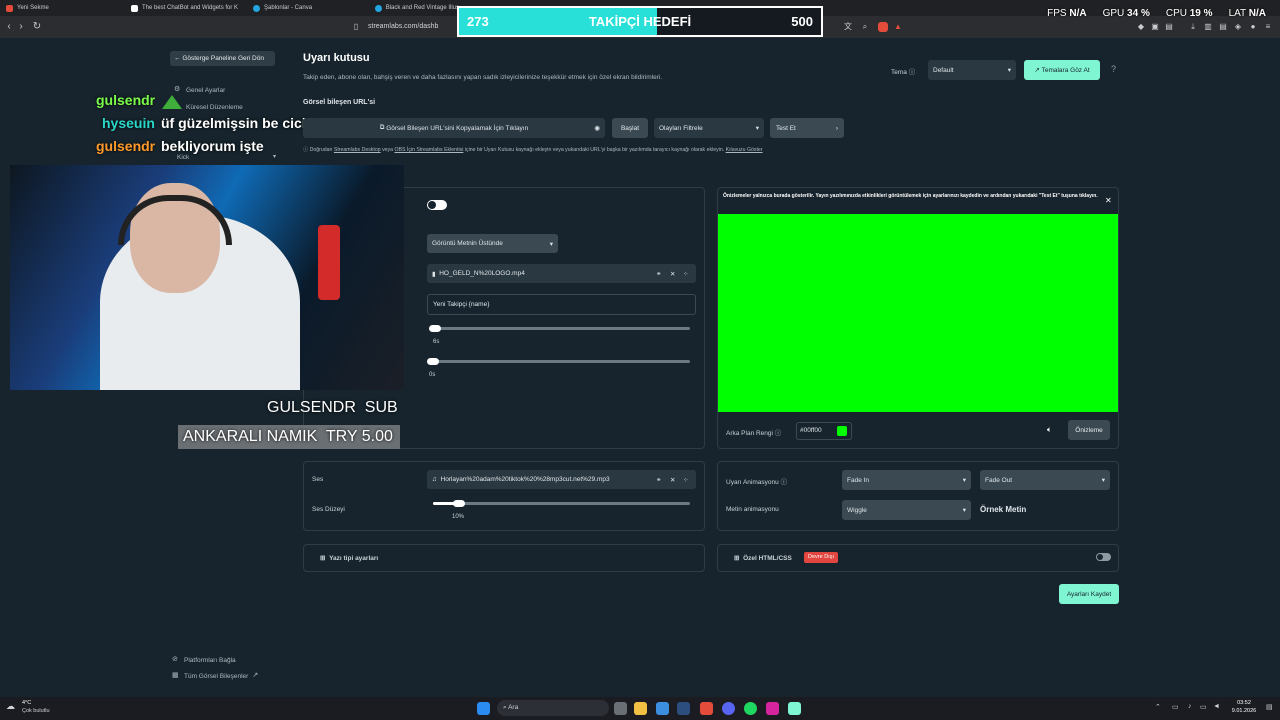 The image size is (1280, 720). Describe the element at coordinates (199, 90) in the screenshot. I see `sidebar-item-general: ⚙ Genel Ayarlar` at that location.